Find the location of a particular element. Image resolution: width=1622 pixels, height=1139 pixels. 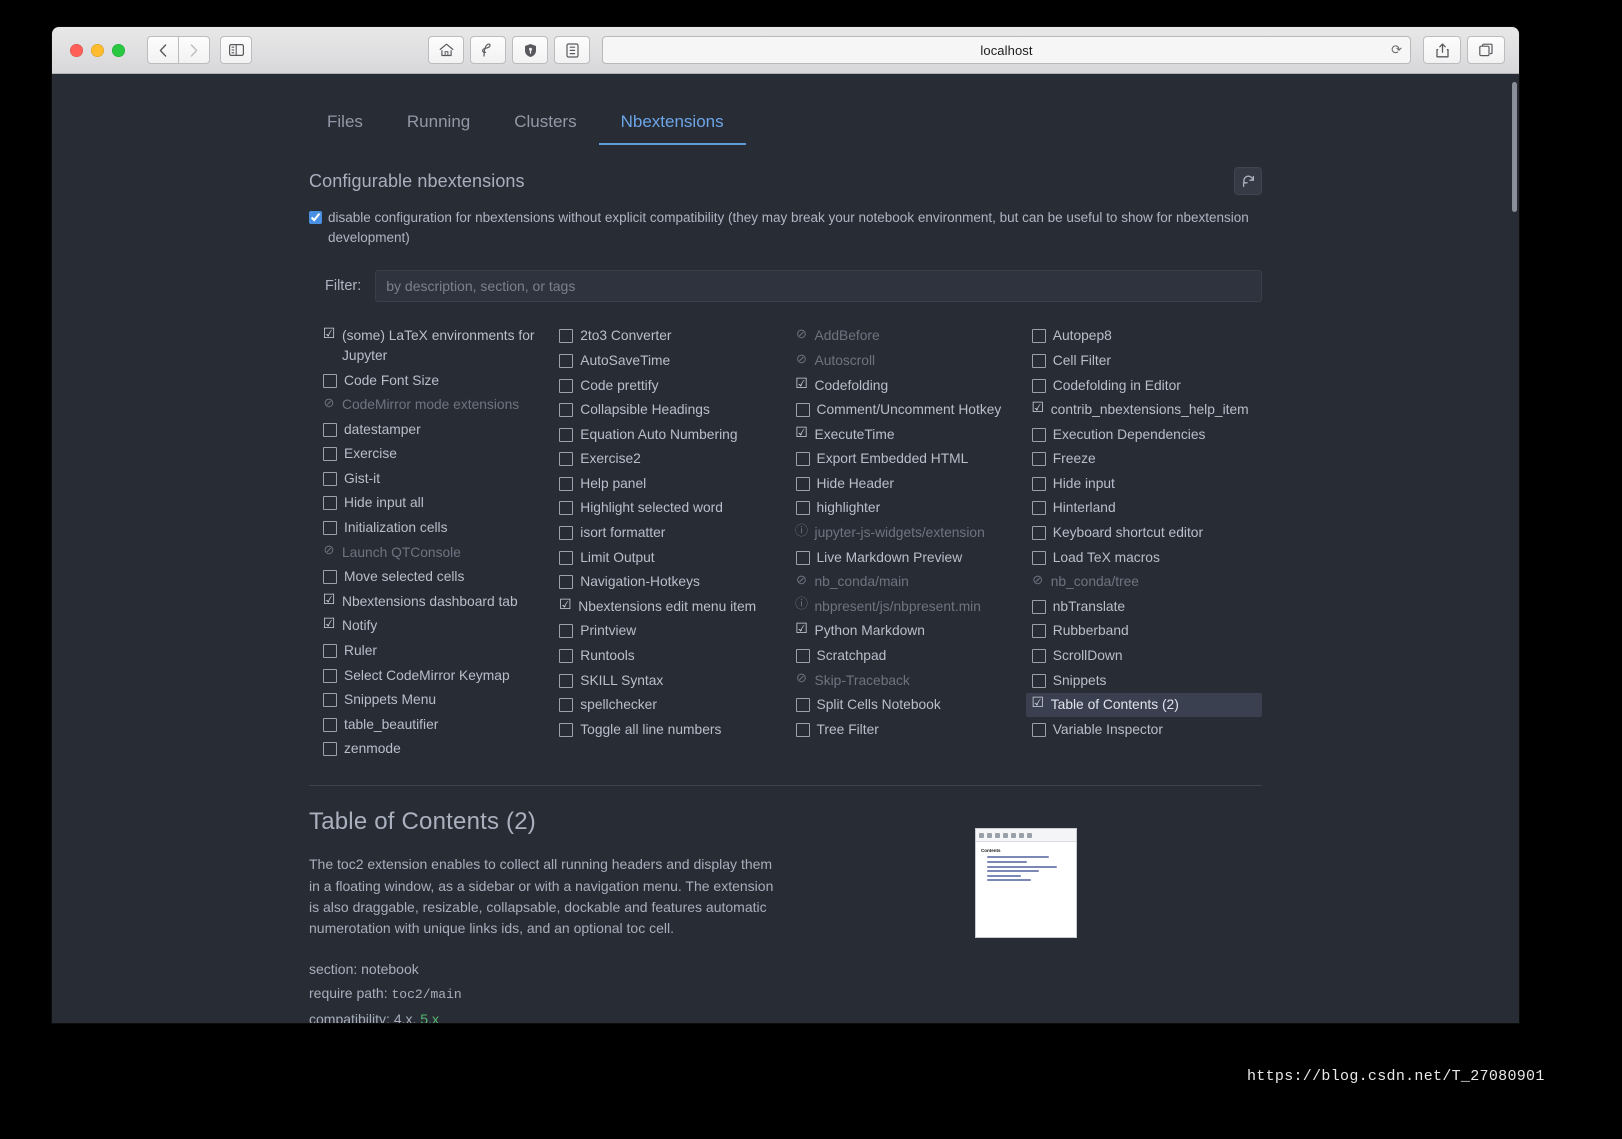

extension-item: SKILL Syntax is located at coordinates (671, 680).